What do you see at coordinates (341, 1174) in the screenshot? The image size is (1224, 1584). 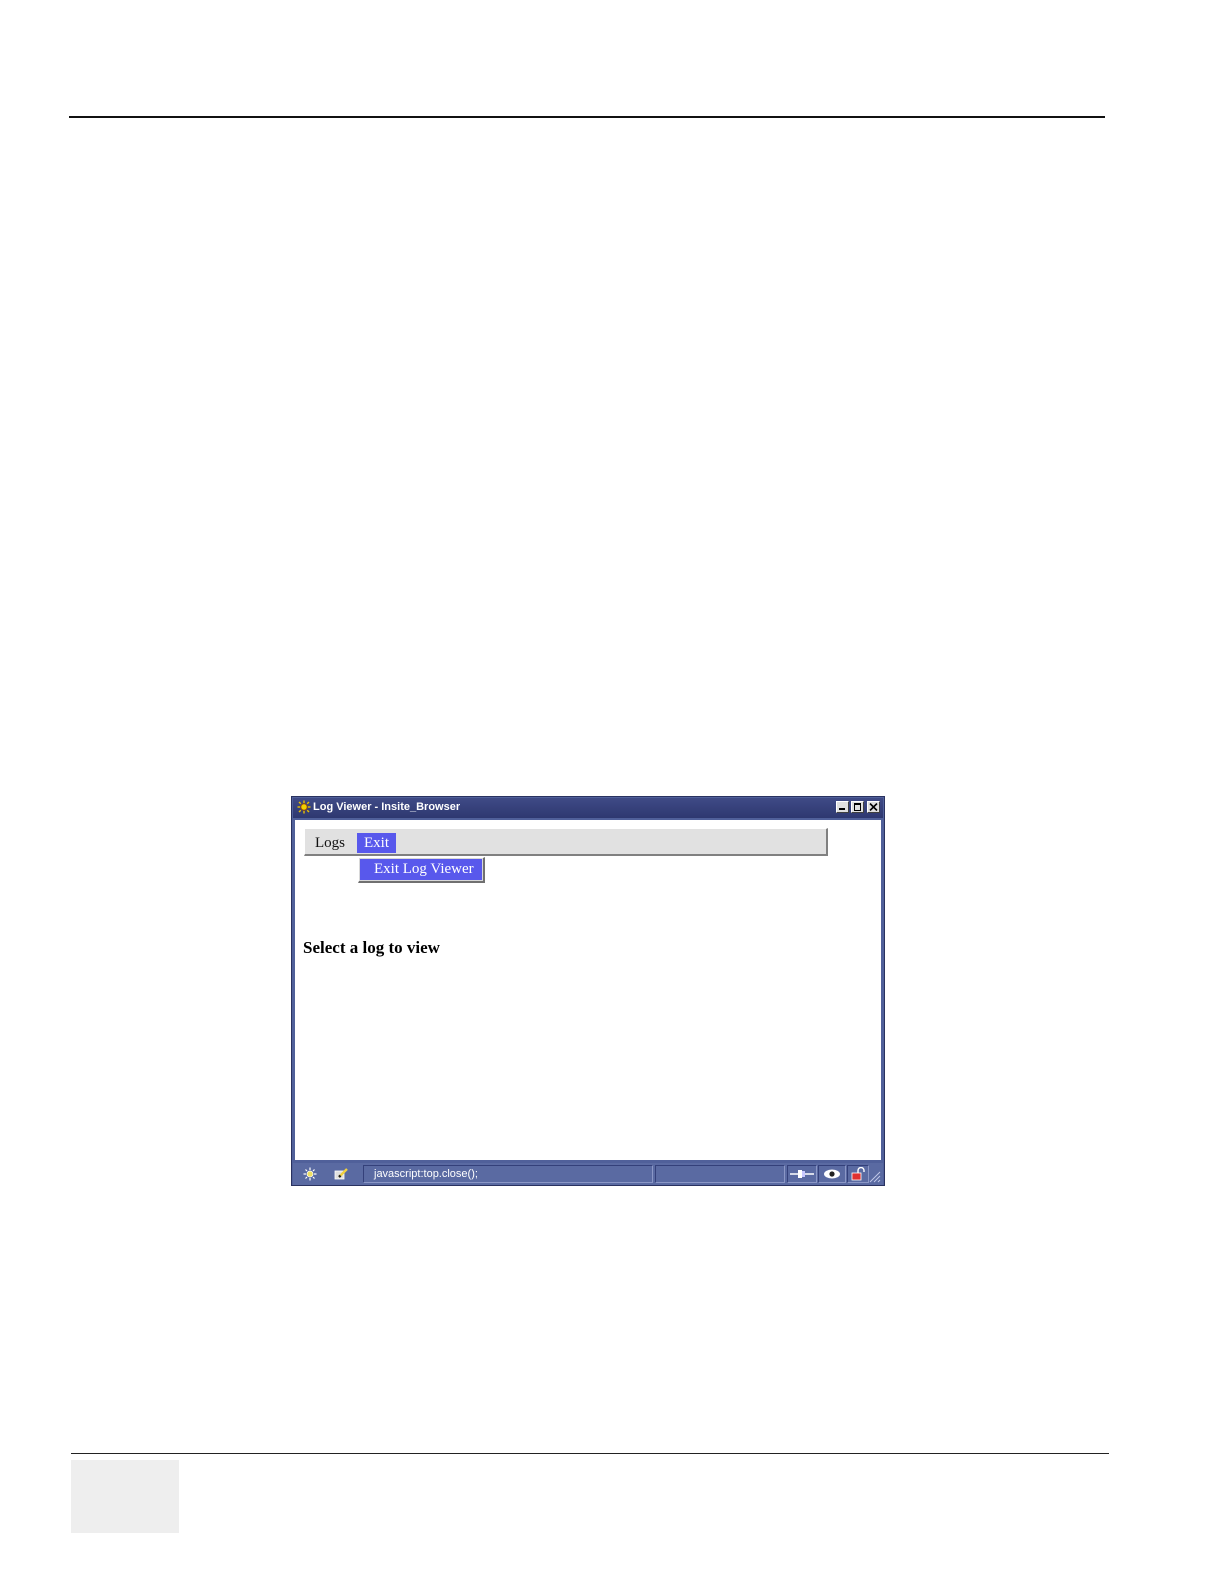 I see `edit-icon` at bounding box center [341, 1174].